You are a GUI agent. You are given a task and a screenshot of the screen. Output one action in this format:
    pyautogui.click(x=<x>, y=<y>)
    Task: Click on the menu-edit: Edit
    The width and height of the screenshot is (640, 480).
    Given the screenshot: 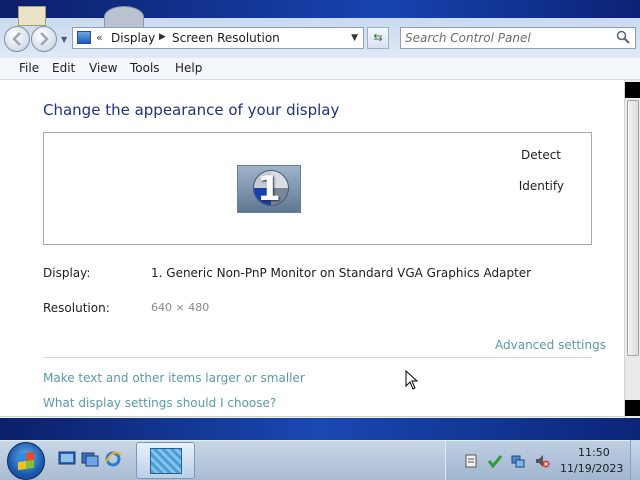 What is the action you would take?
    pyautogui.click(x=63, y=68)
    